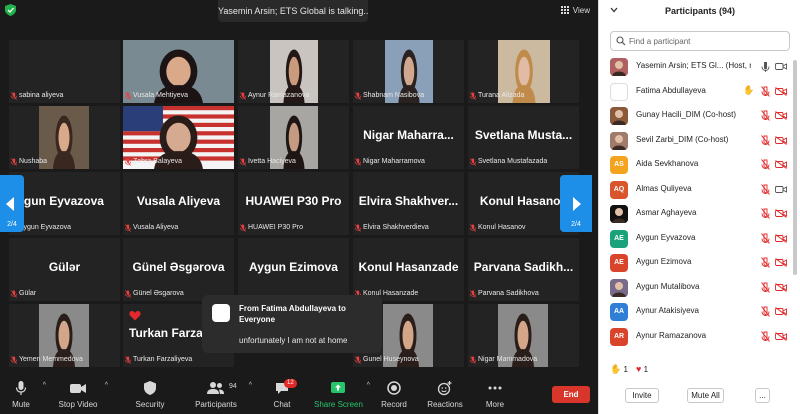 The width and height of the screenshot is (800, 414). I want to click on video-tile: Zohra Balayeva, so click(178, 137).